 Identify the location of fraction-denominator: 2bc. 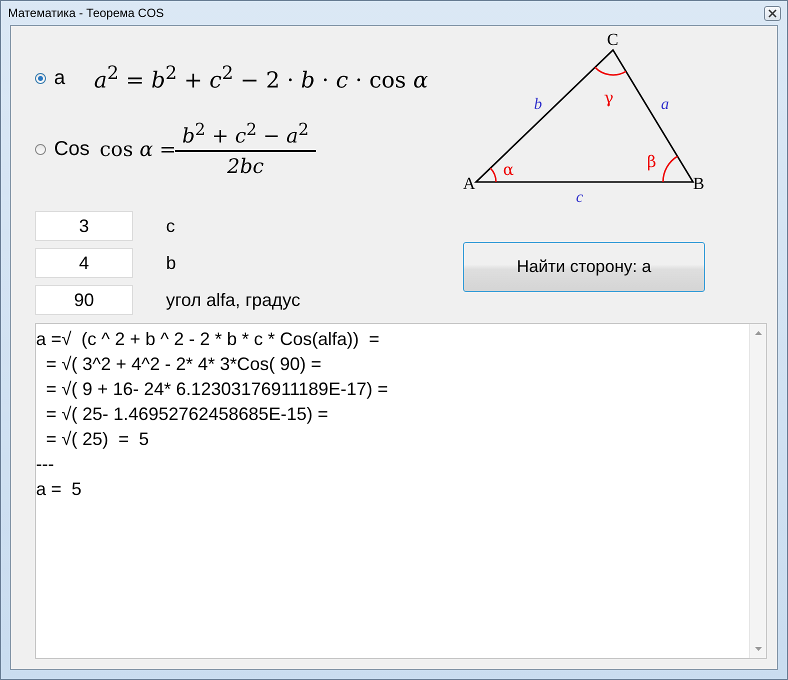
(245, 166).